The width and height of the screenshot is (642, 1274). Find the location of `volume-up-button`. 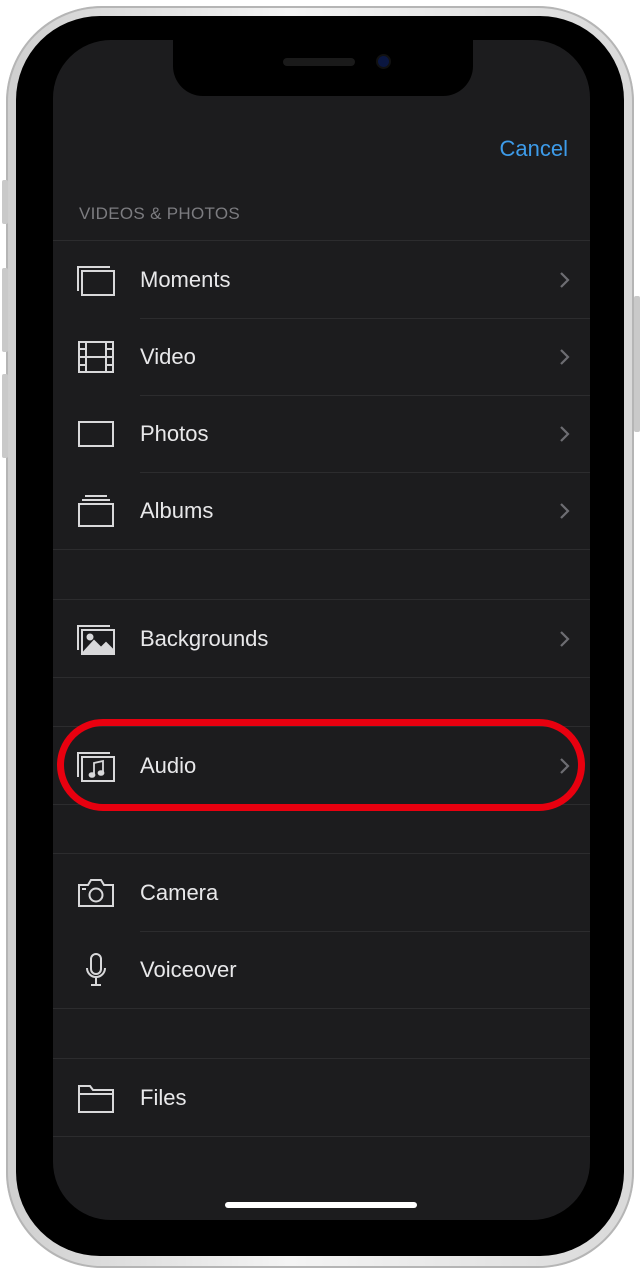

volume-up-button is located at coordinates (5, 310).